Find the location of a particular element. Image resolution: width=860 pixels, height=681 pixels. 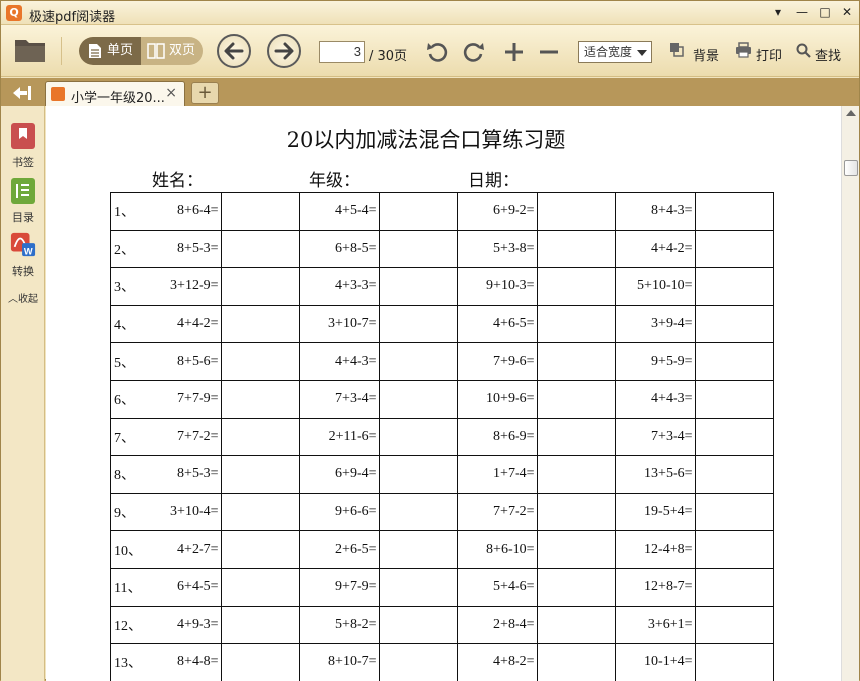

rotate-left-button is located at coordinates (438, 52).